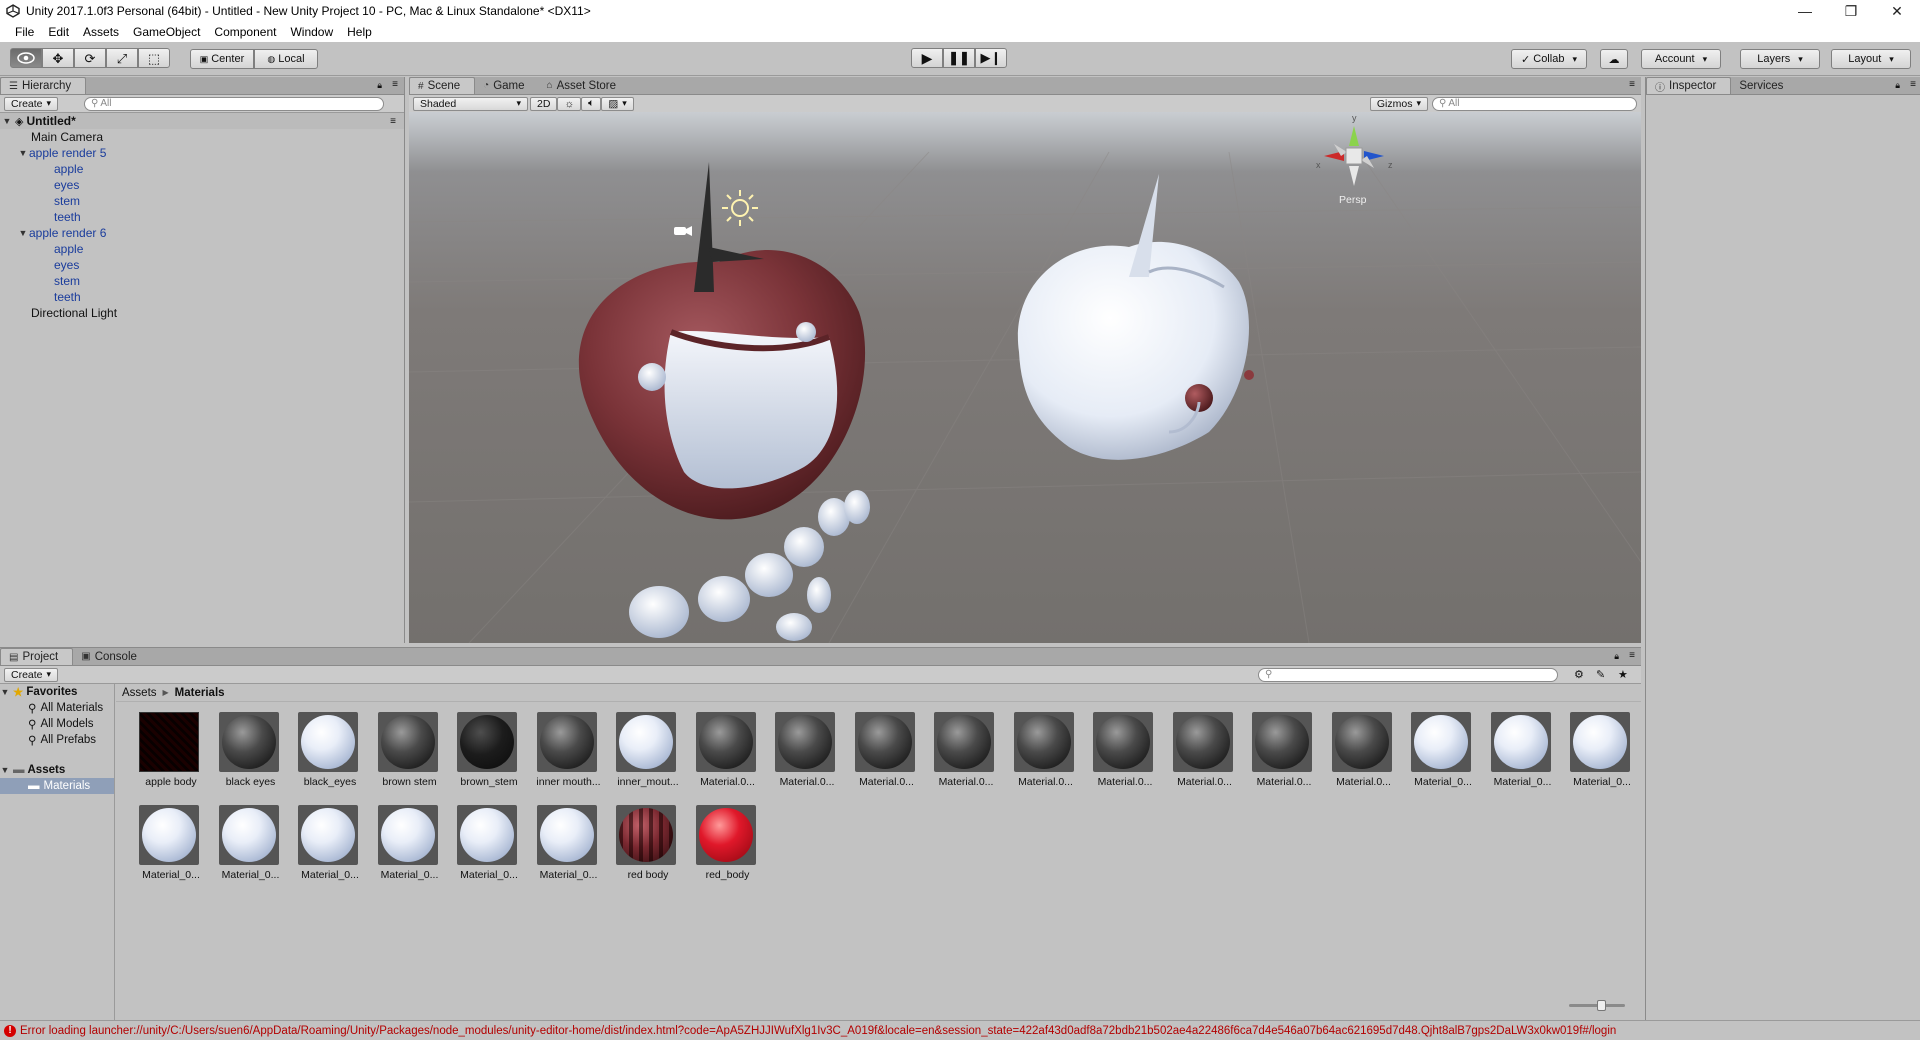 This screenshot has height=1040, width=1920. What do you see at coordinates (1600, 674) in the screenshot?
I see `filter-by-label-icon: ✎` at bounding box center [1600, 674].